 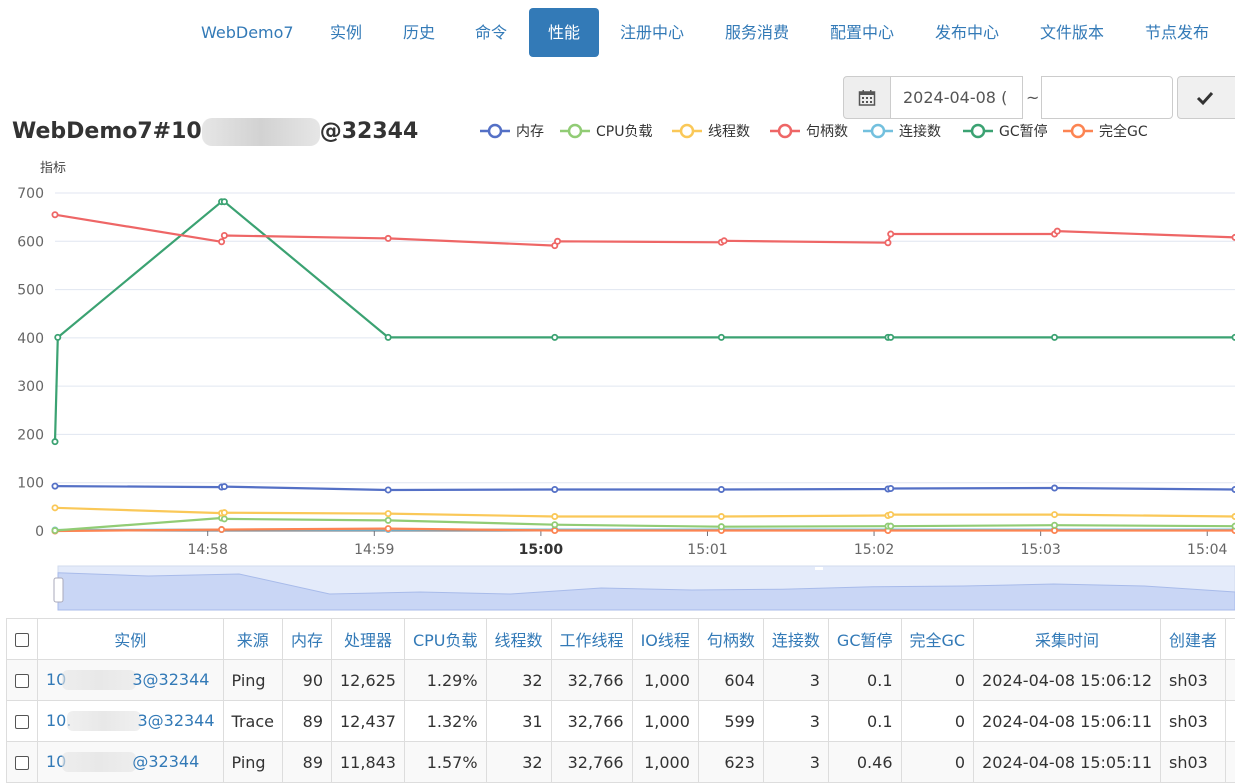 What do you see at coordinates (591, 721) in the screenshot?
I see `row-work-threads: 32,766` at bounding box center [591, 721].